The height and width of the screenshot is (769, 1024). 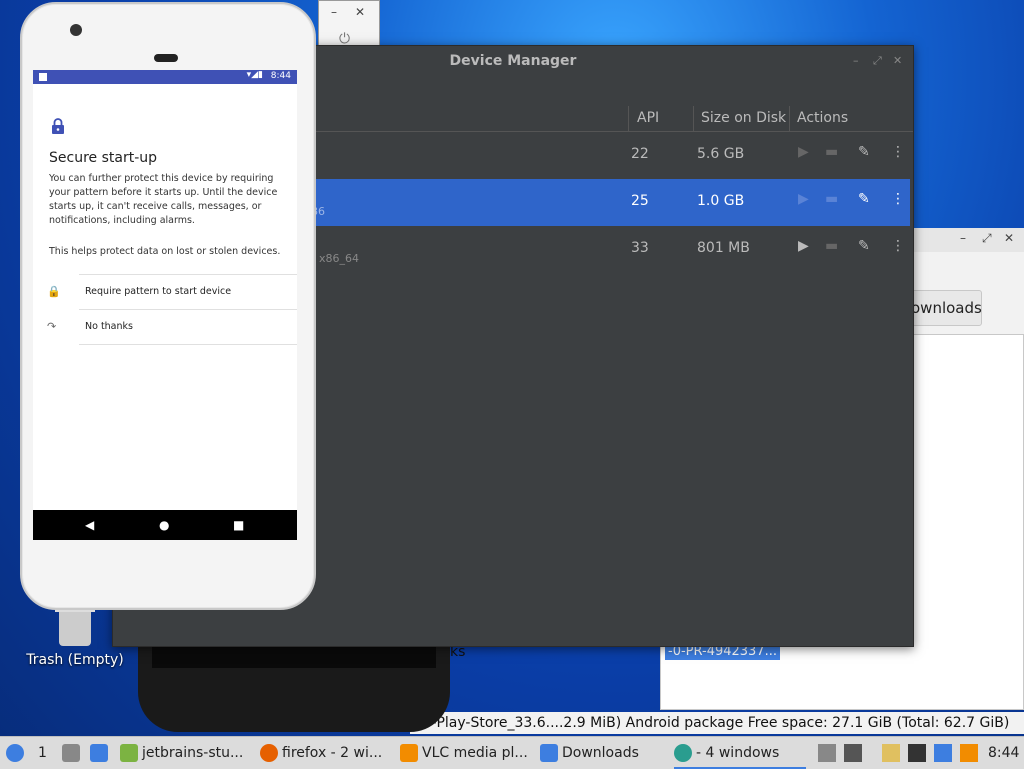 What do you see at coordinates (827, 753) in the screenshot?
I see `clipboard-icon` at bounding box center [827, 753].